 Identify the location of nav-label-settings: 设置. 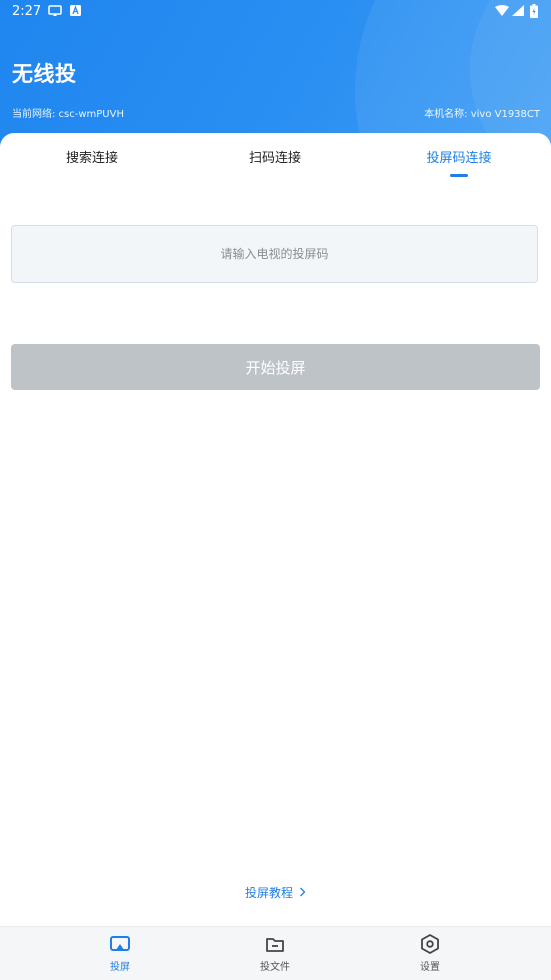
(430, 967).